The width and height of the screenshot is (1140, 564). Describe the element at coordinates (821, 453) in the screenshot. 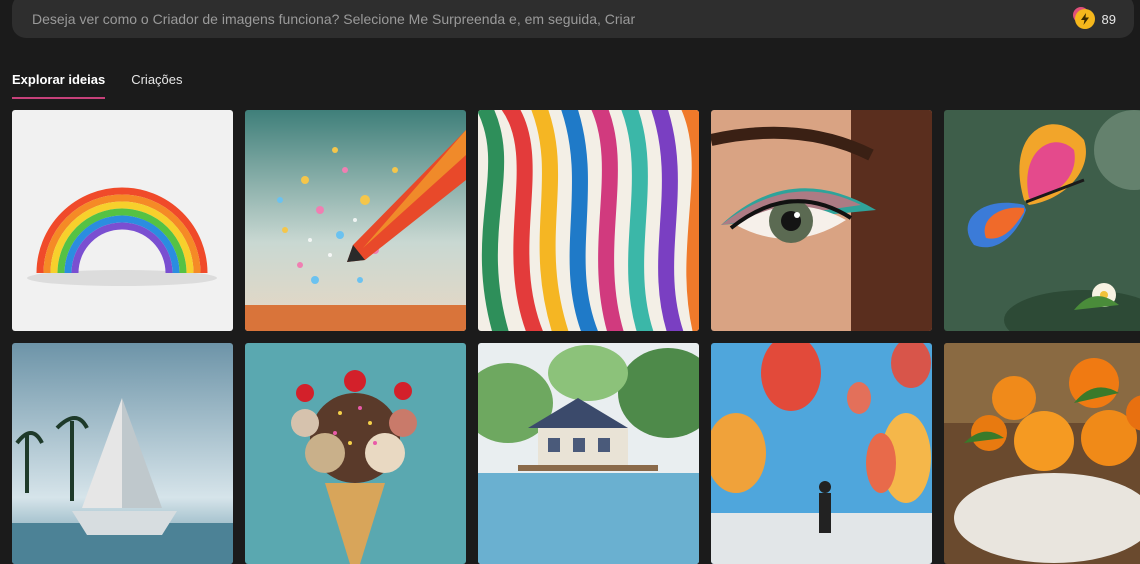

I see `gallery-image-balloons` at that location.